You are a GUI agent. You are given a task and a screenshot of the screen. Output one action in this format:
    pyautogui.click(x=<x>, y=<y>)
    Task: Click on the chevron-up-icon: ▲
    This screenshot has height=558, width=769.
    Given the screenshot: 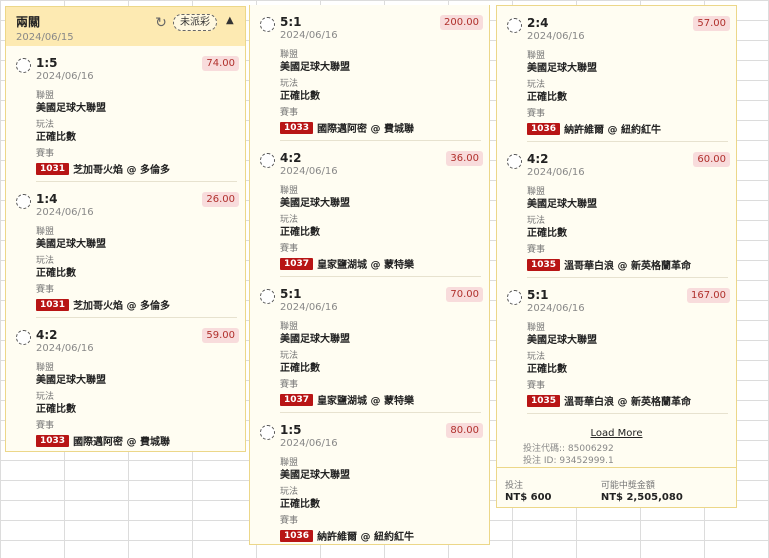 What is the action you would take?
    pyautogui.click(x=230, y=20)
    